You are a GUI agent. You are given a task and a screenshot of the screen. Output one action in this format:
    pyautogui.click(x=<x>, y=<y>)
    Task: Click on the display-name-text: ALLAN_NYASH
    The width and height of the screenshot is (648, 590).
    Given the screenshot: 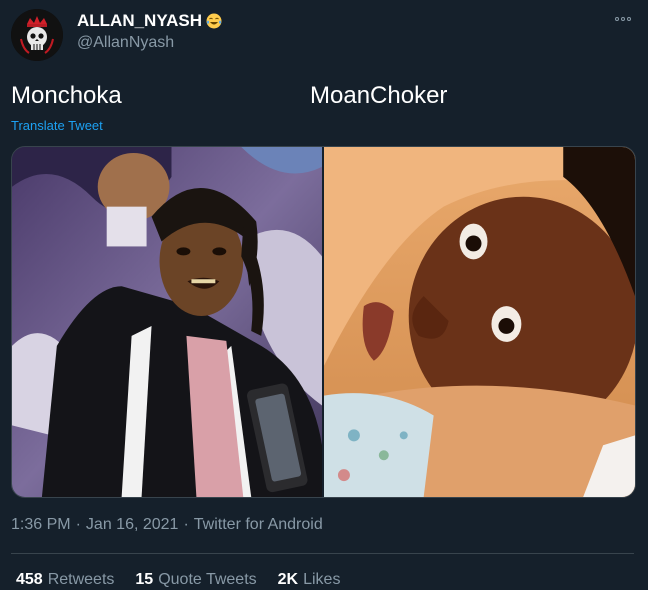 What is the action you would take?
    pyautogui.click(x=140, y=20)
    